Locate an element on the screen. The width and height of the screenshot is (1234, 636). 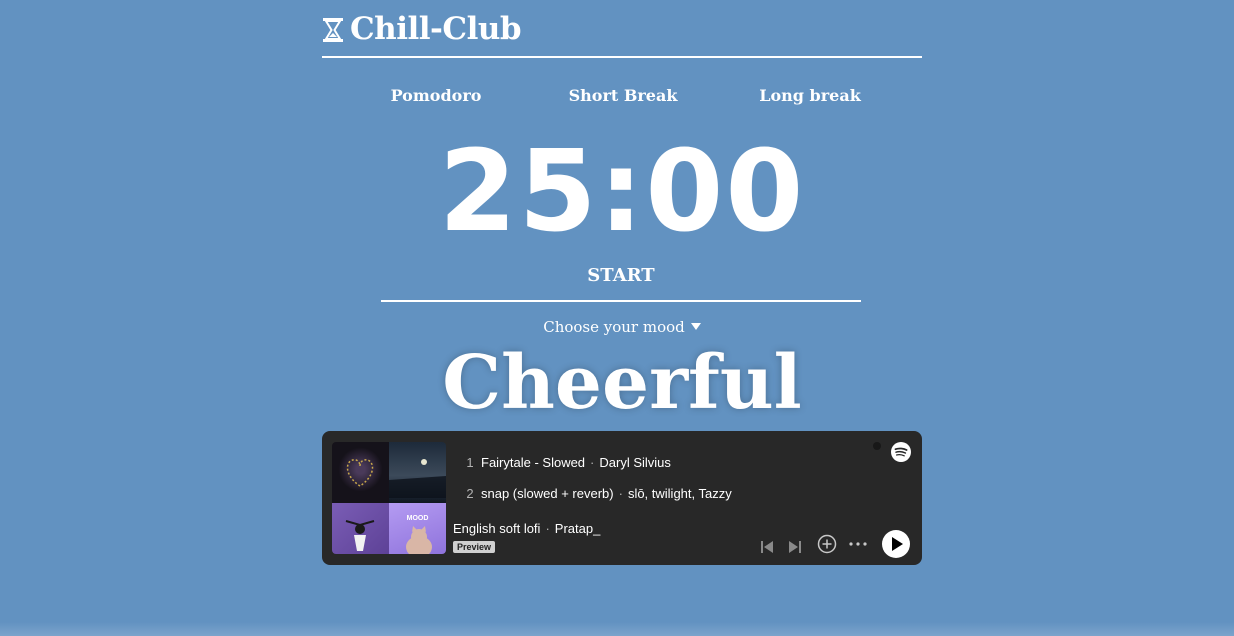
tab-pomodoro: Pomodoro is located at coordinates (436, 95).